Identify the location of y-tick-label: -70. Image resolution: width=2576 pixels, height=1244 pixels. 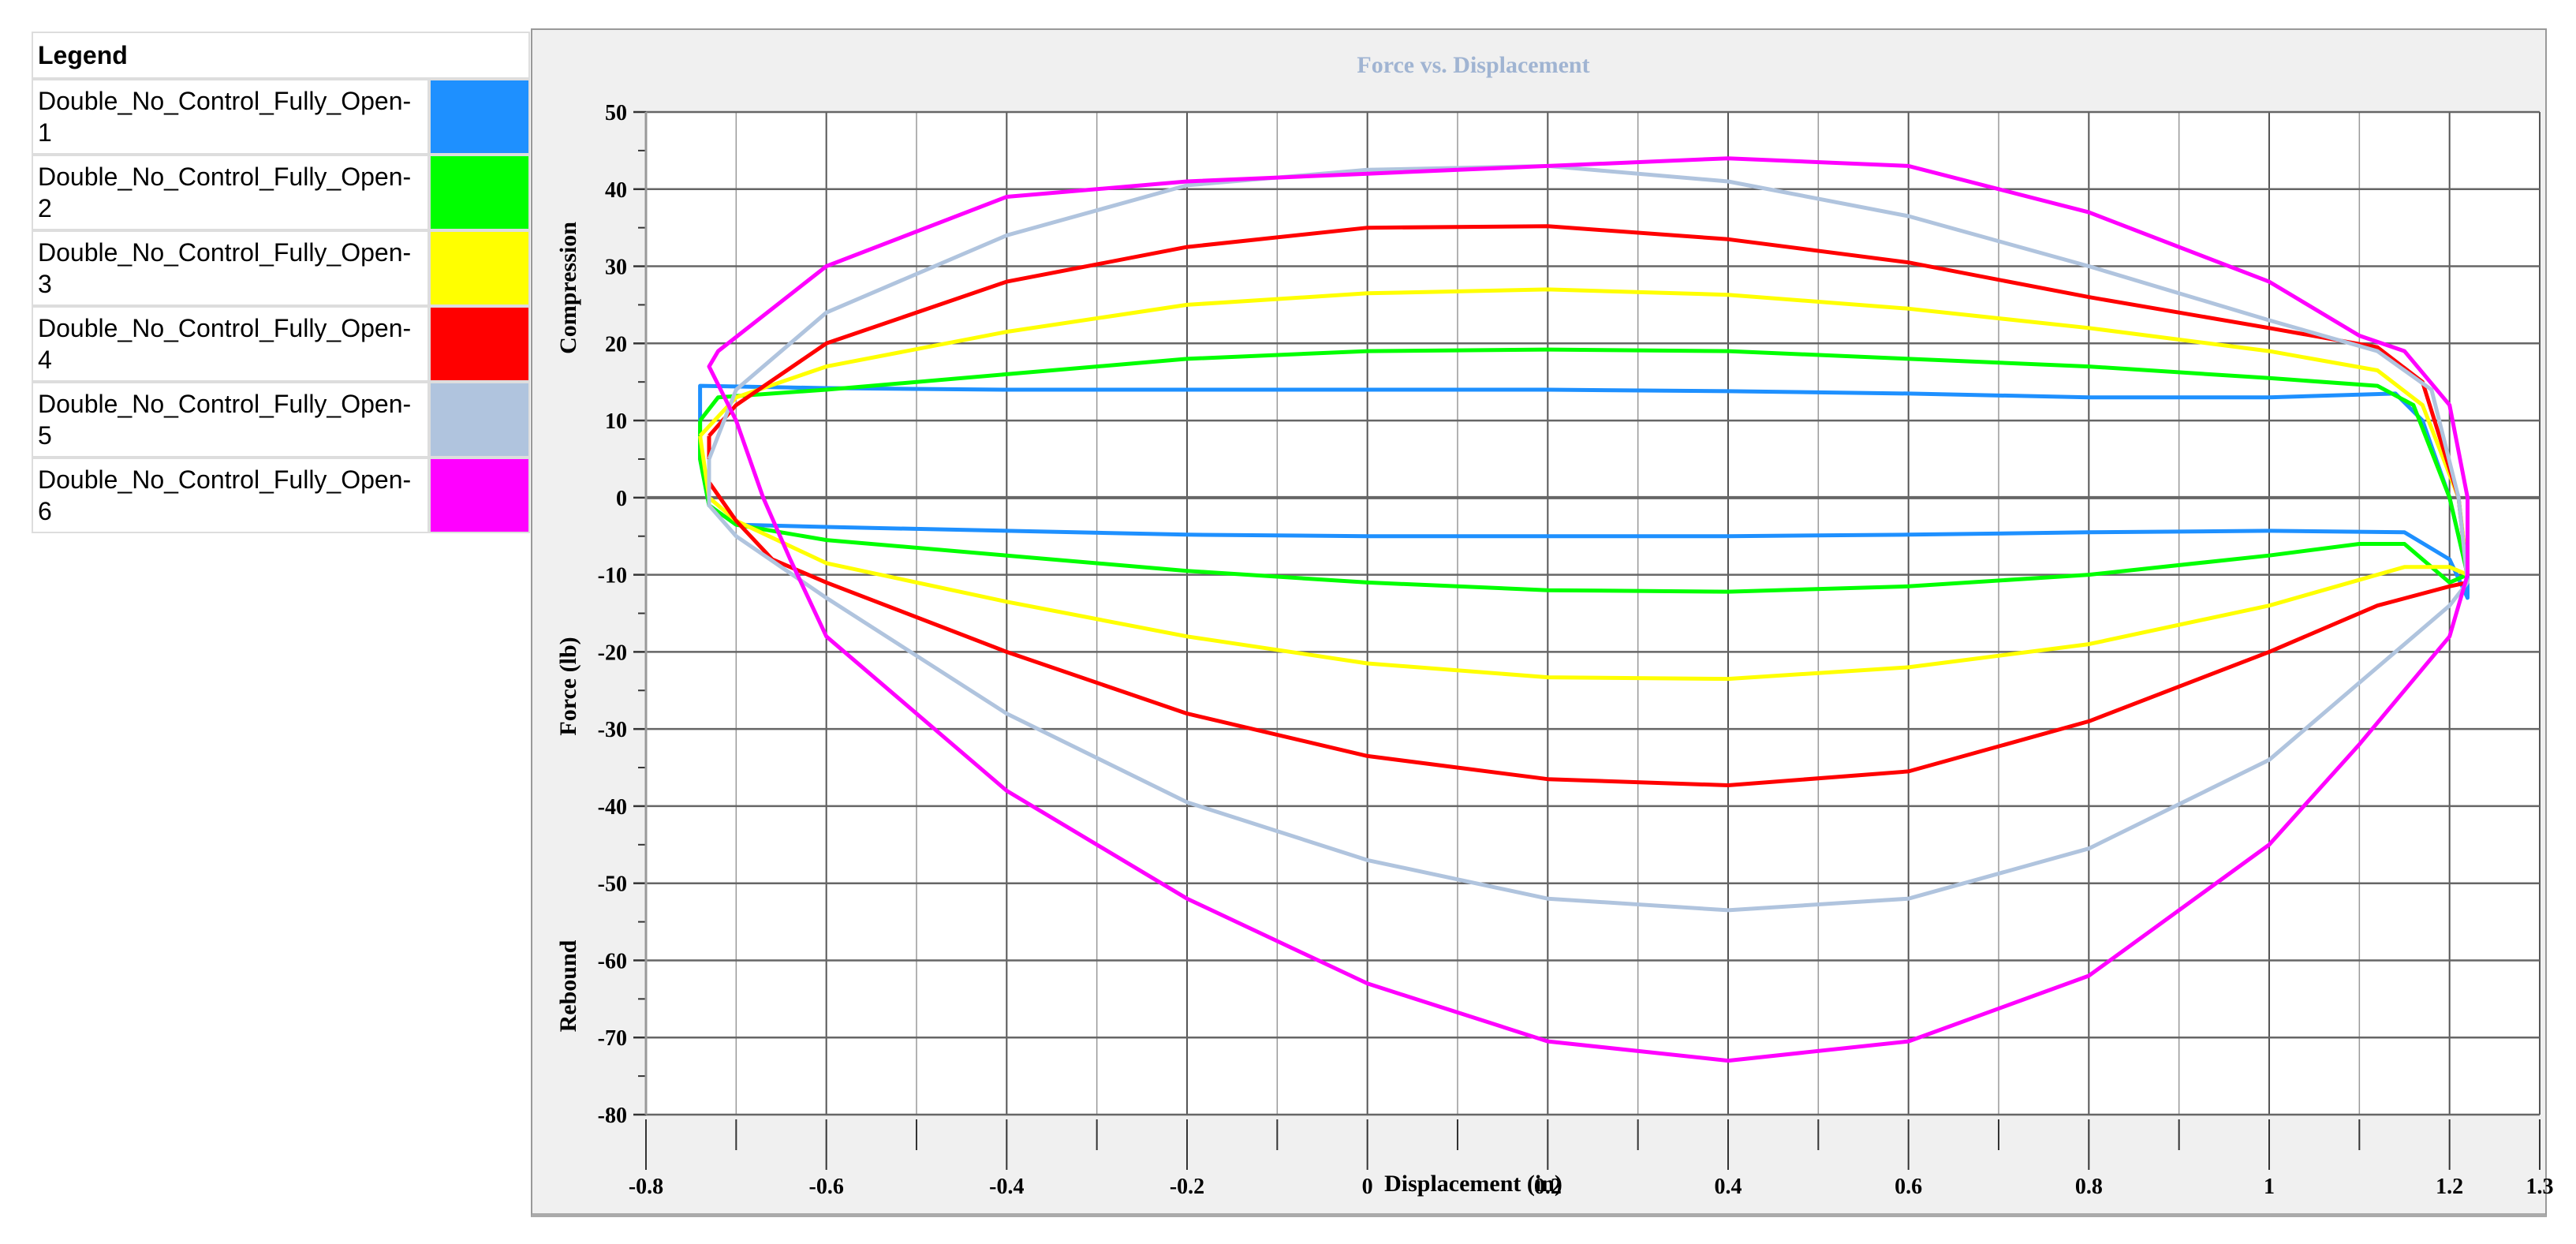
(612, 1038).